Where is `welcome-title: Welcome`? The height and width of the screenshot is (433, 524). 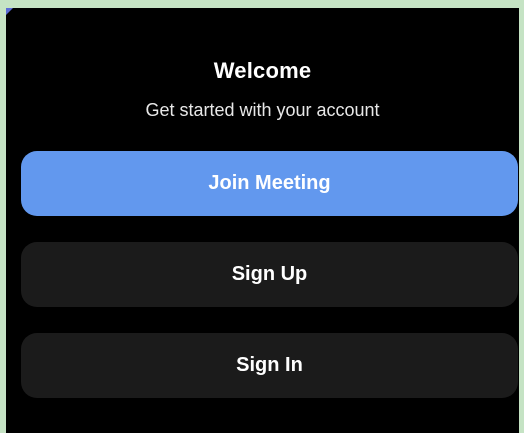 welcome-title: Welcome is located at coordinates (262, 70).